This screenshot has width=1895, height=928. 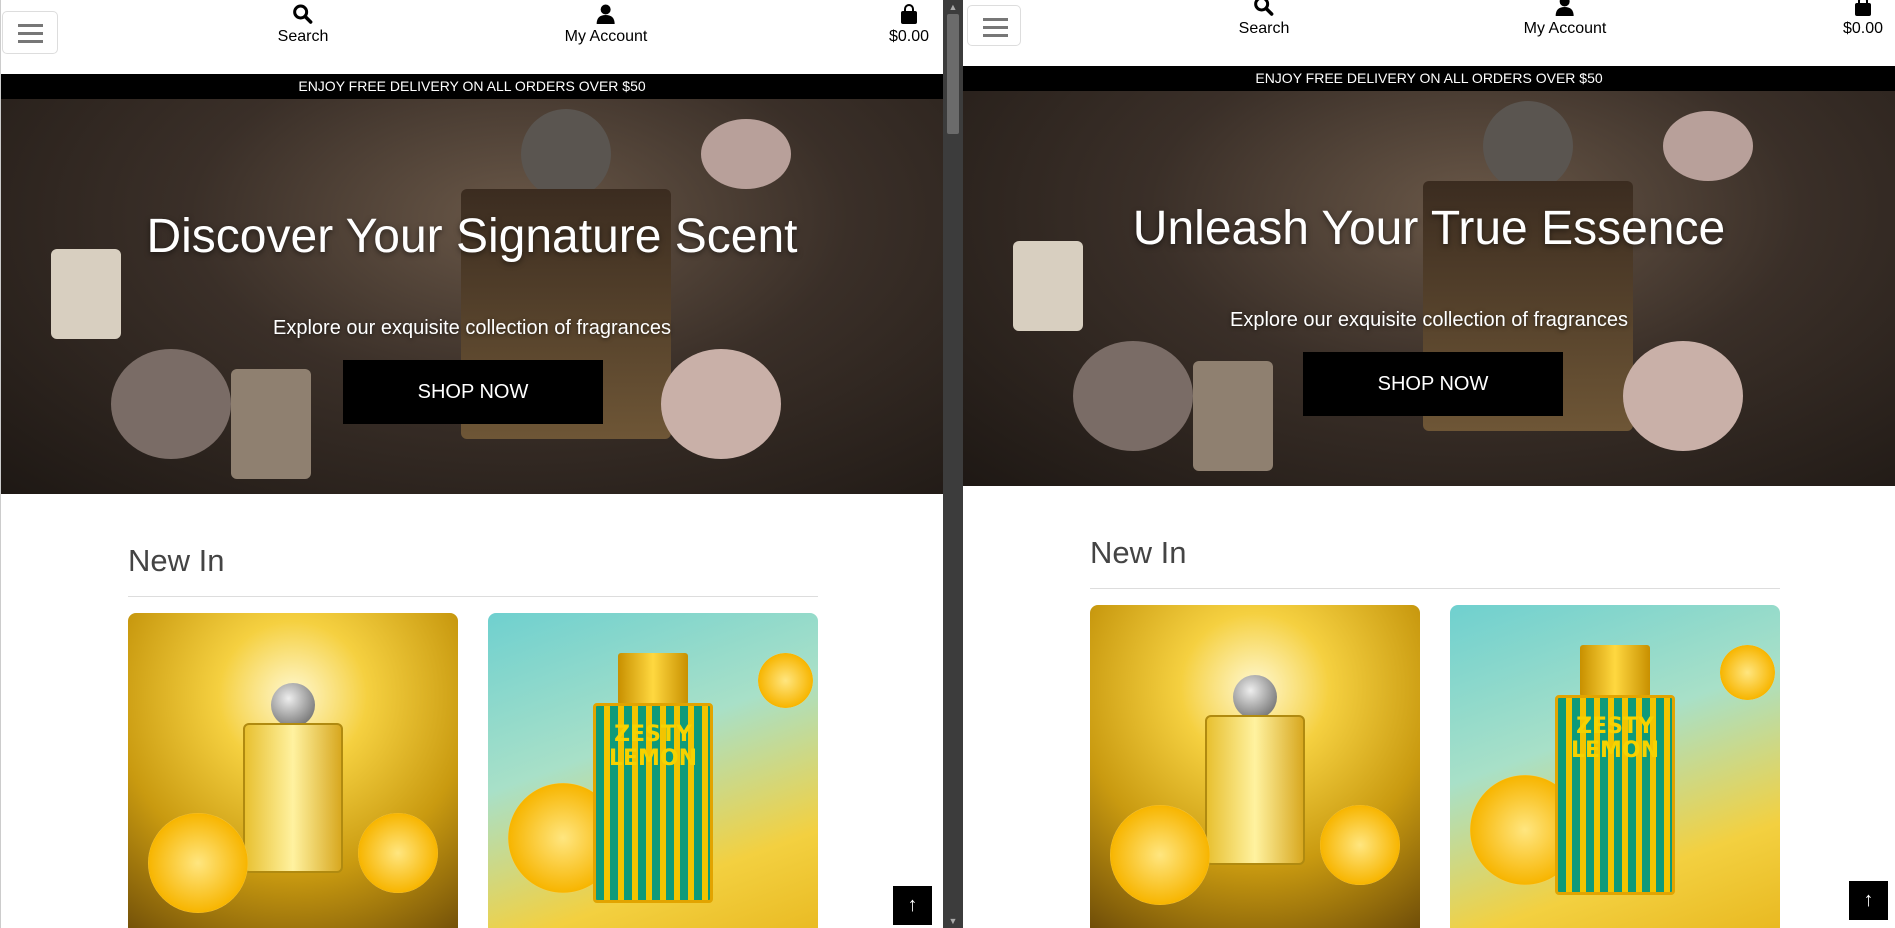 What do you see at coordinates (472, 236) in the screenshot?
I see `hero-title: Discover Your Signature Scent` at bounding box center [472, 236].